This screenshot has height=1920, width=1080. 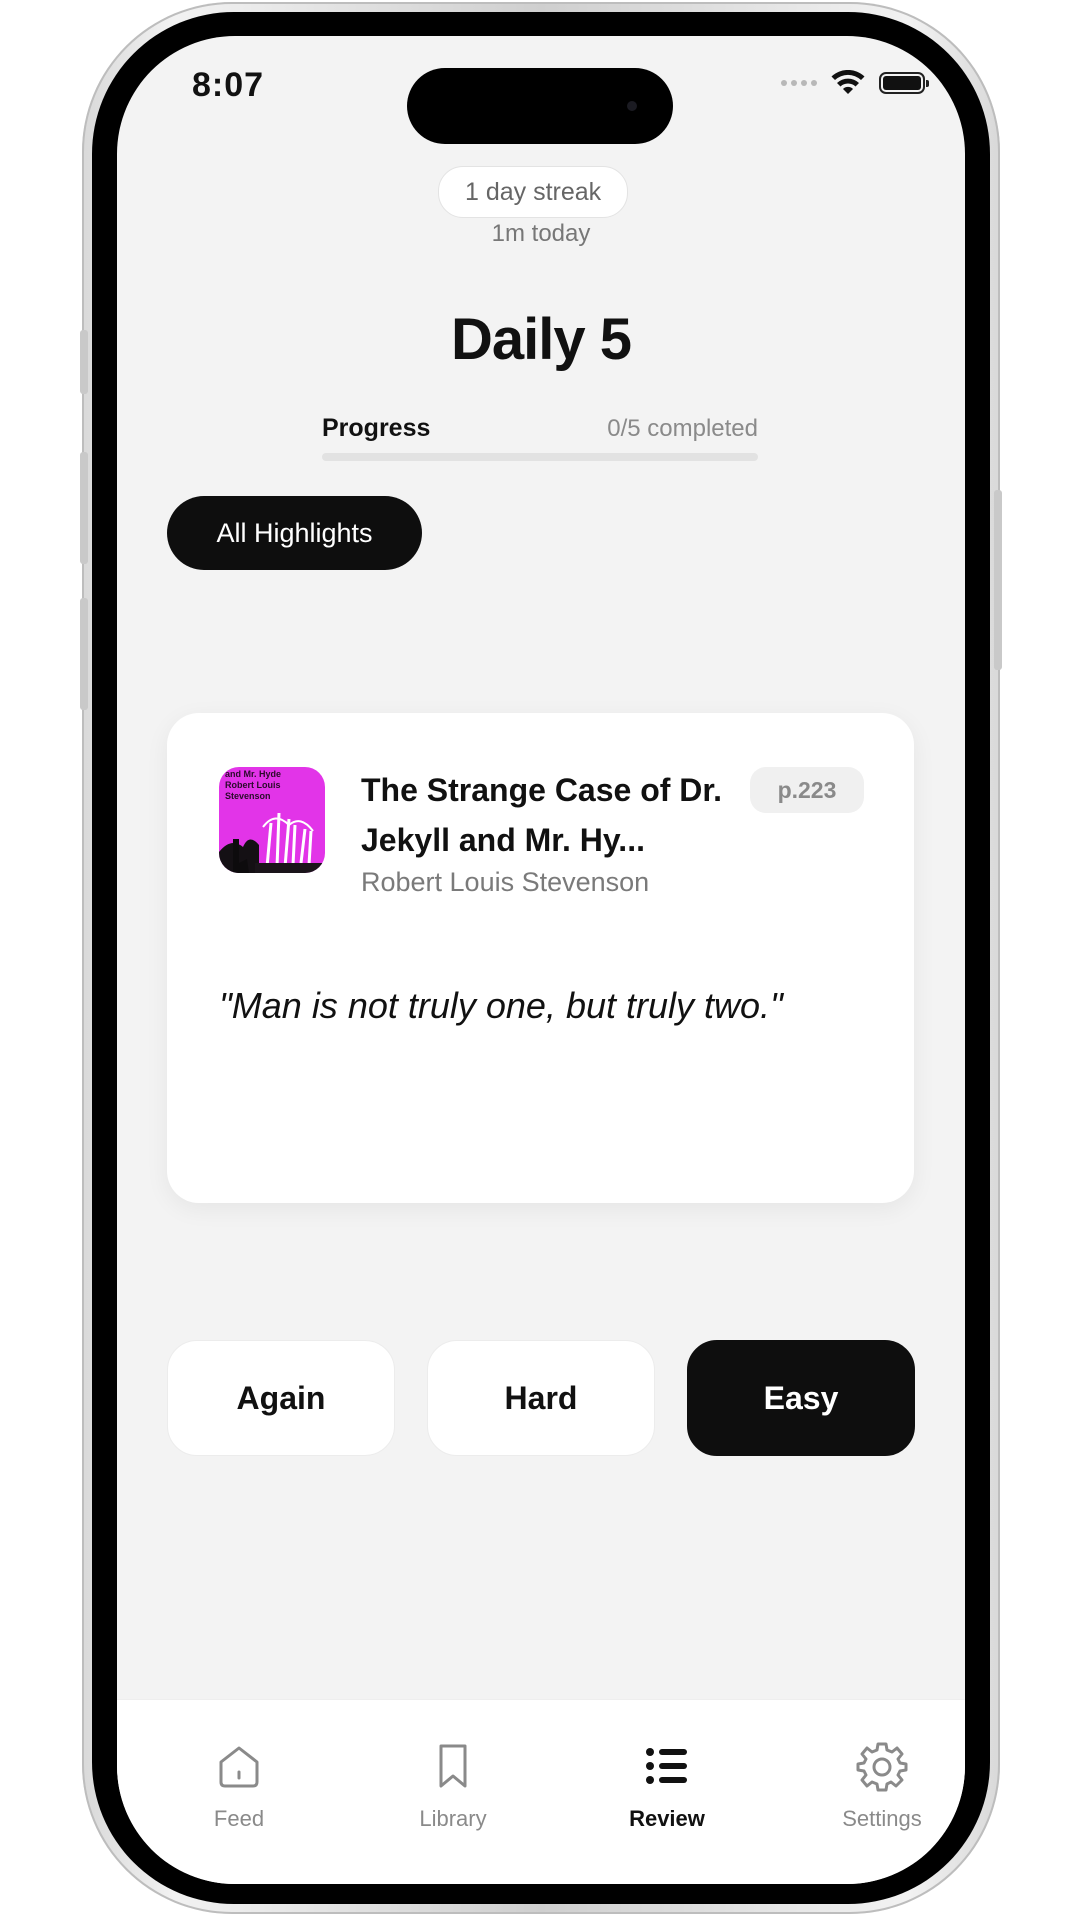 What do you see at coordinates (541, 233) in the screenshot?
I see `time-today: 1m today` at bounding box center [541, 233].